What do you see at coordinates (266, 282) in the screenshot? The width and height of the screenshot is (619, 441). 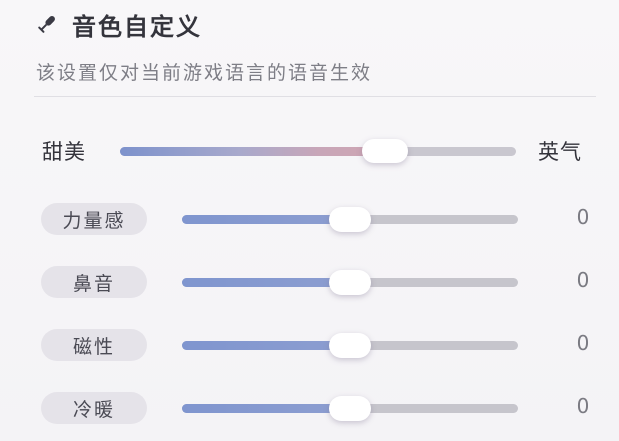 I see `nasal-slider-fill` at bounding box center [266, 282].